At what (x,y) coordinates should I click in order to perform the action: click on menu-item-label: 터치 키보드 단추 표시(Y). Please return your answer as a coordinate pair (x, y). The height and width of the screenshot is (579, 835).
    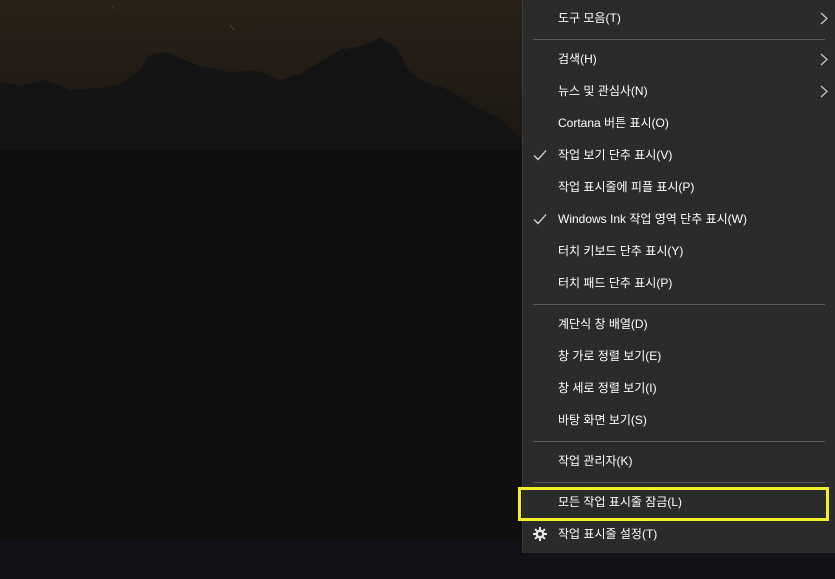
    Looking at the image, I should click on (621, 251).